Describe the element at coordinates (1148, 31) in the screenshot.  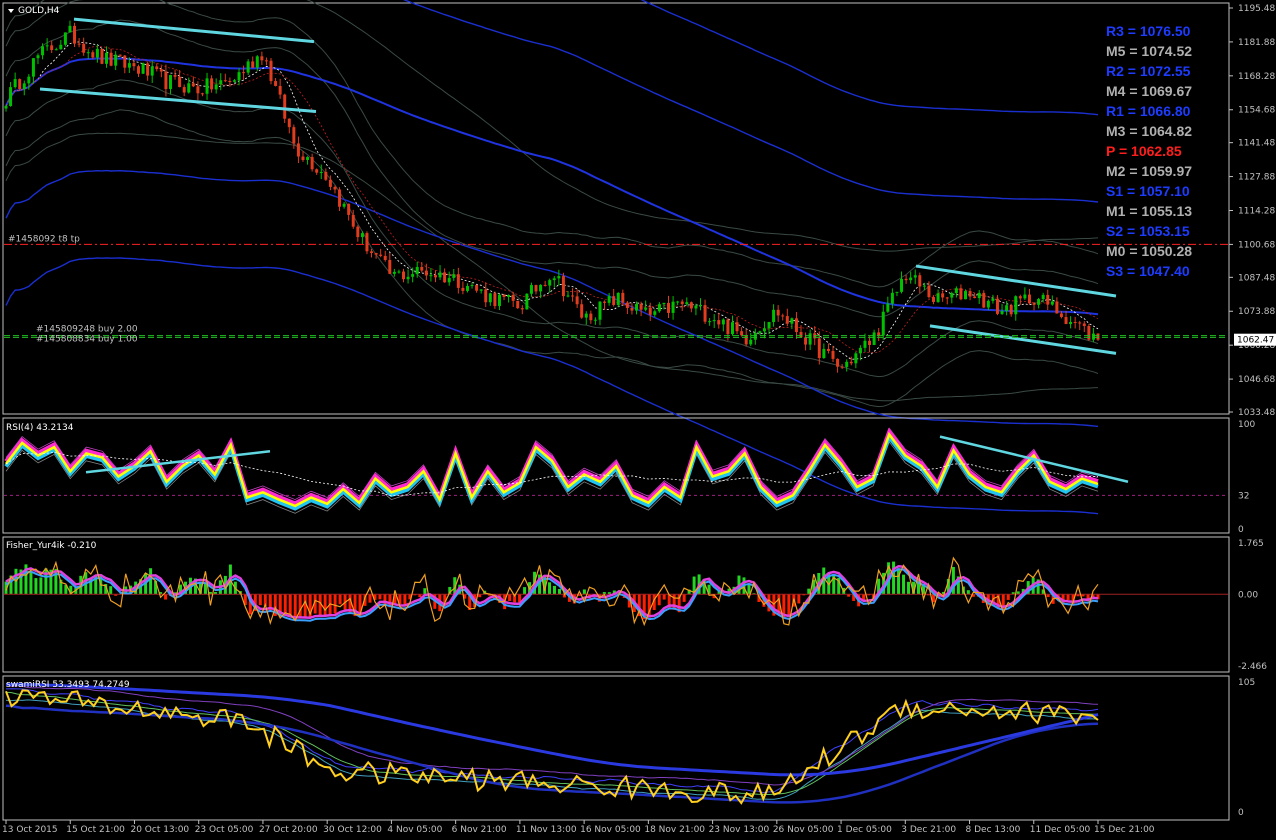
I see `pivot-level-label: R3 = 1076.50` at that location.